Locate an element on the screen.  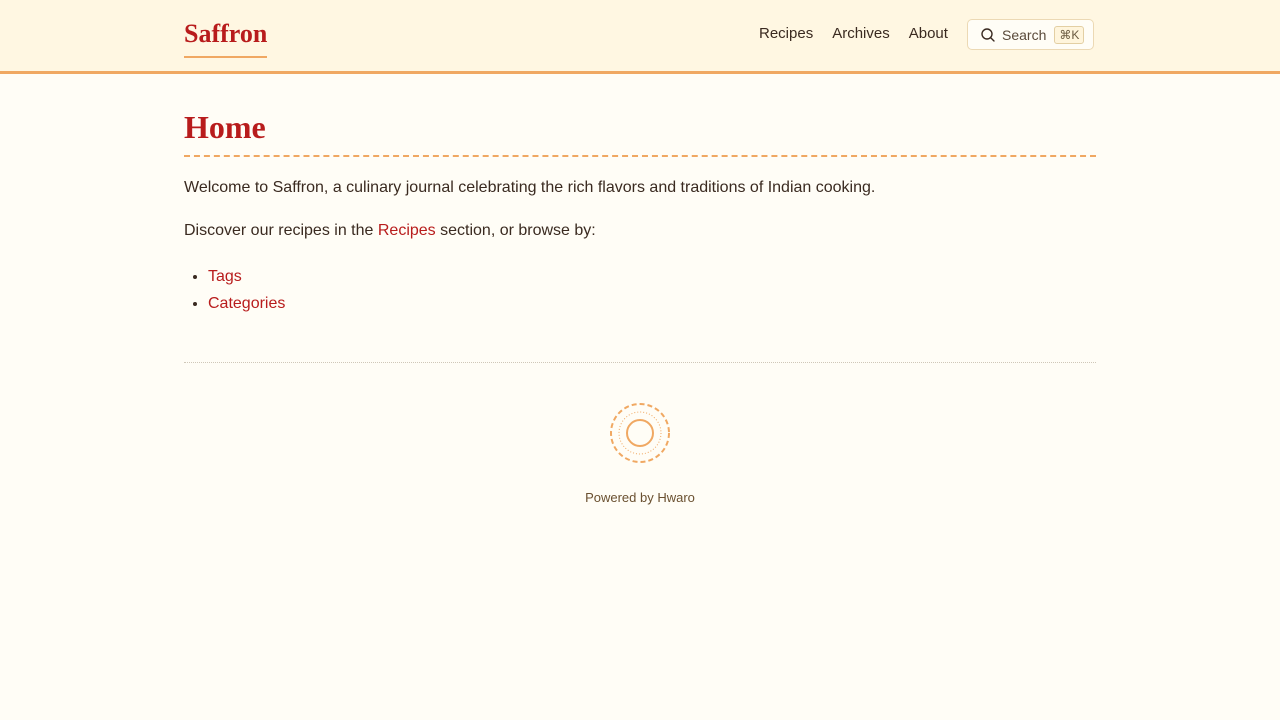
search-shortcut-badge: ⌘K is located at coordinates (1069, 34).